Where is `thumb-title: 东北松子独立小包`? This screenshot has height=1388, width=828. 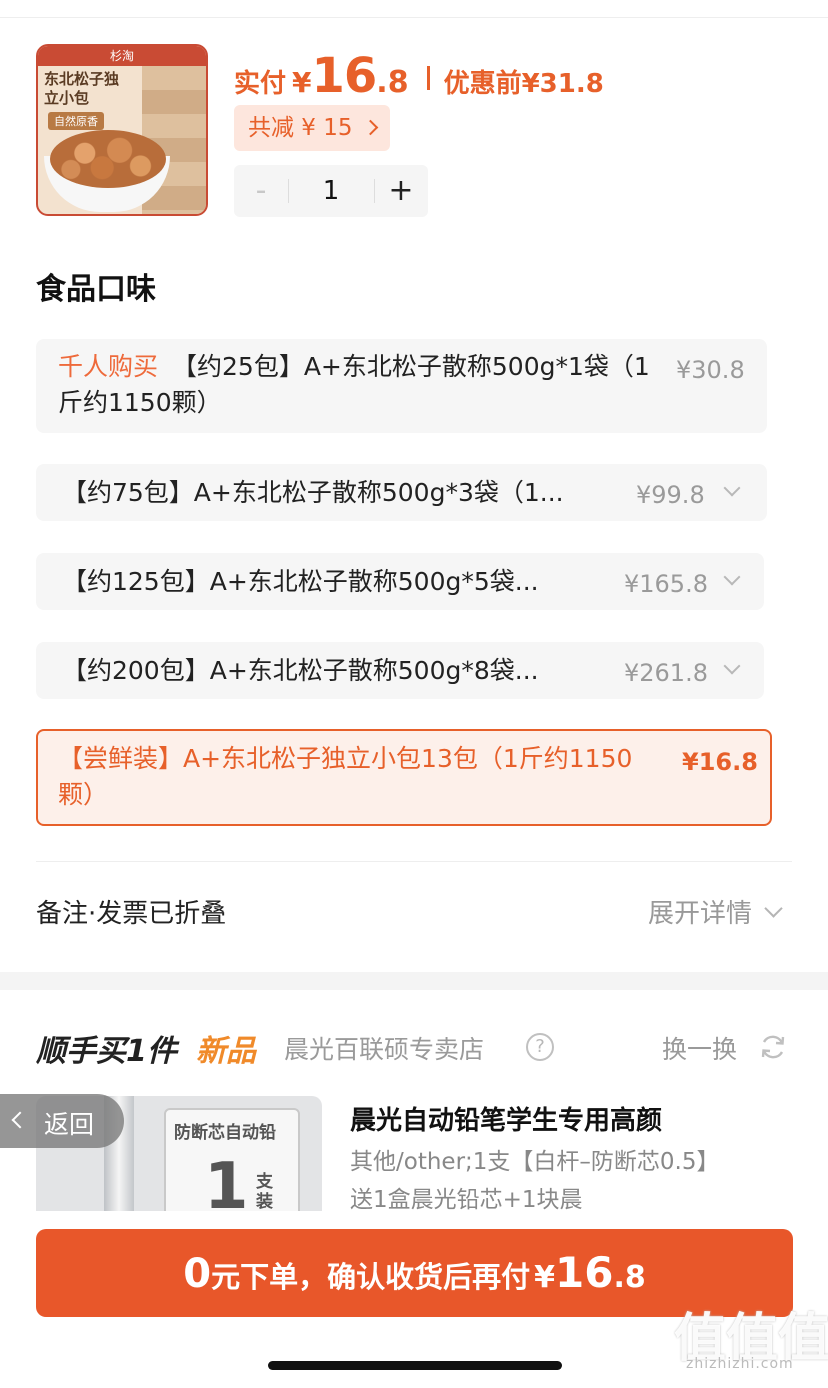 thumb-title: 东北松子独立小包 is located at coordinates (82, 88).